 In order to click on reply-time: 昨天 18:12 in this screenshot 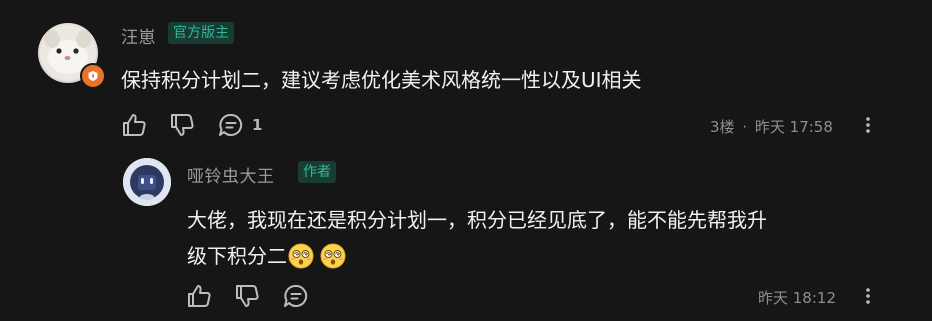, I will do `click(797, 298)`.